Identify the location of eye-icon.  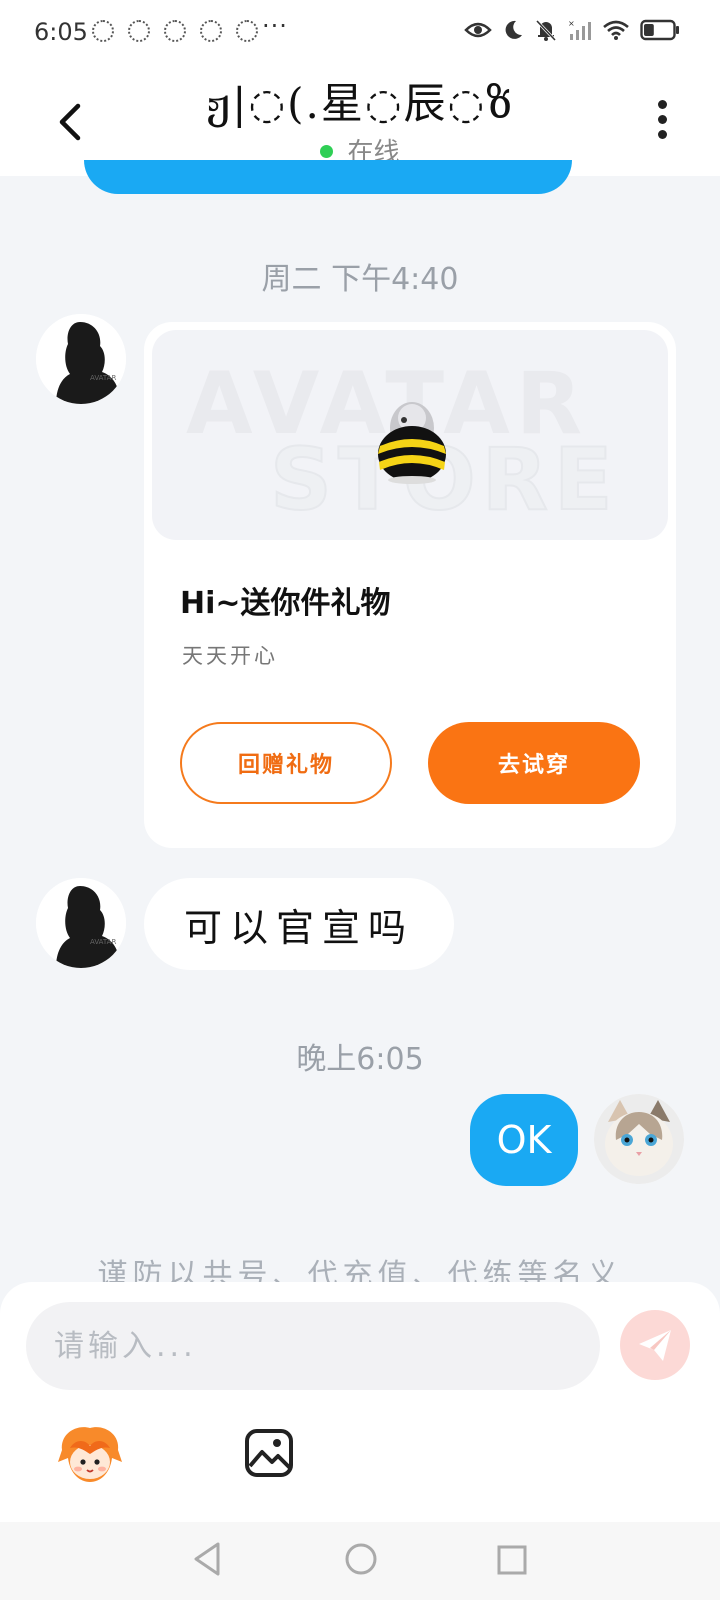
(478, 30).